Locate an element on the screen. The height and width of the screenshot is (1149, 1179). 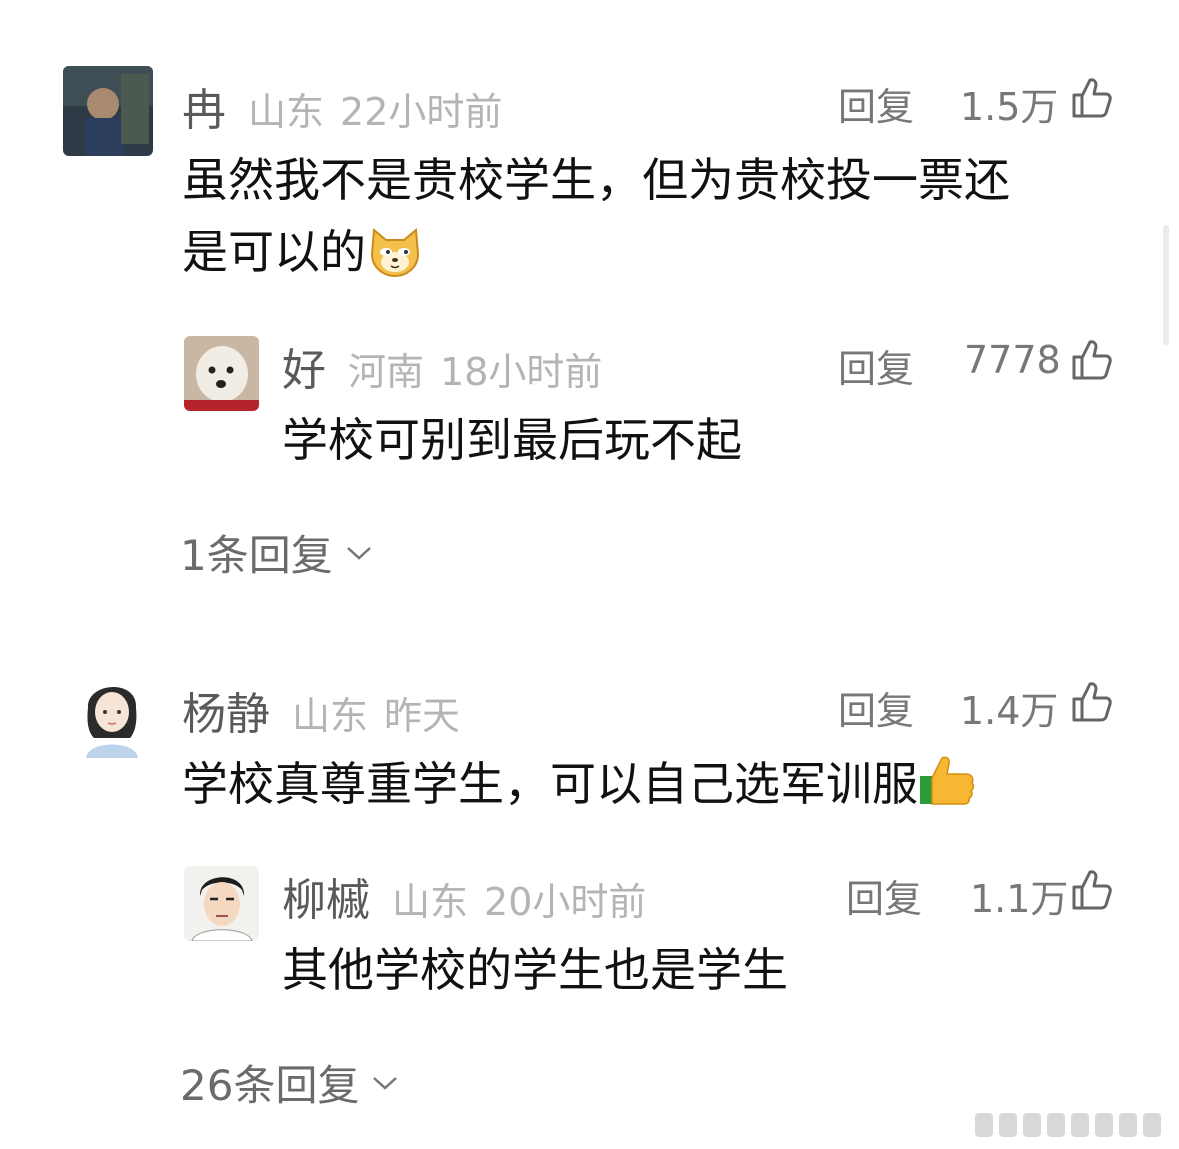
comment-text-line: 学校真尊重学生，可以自己选军训服 is located at coordinates (550, 784).